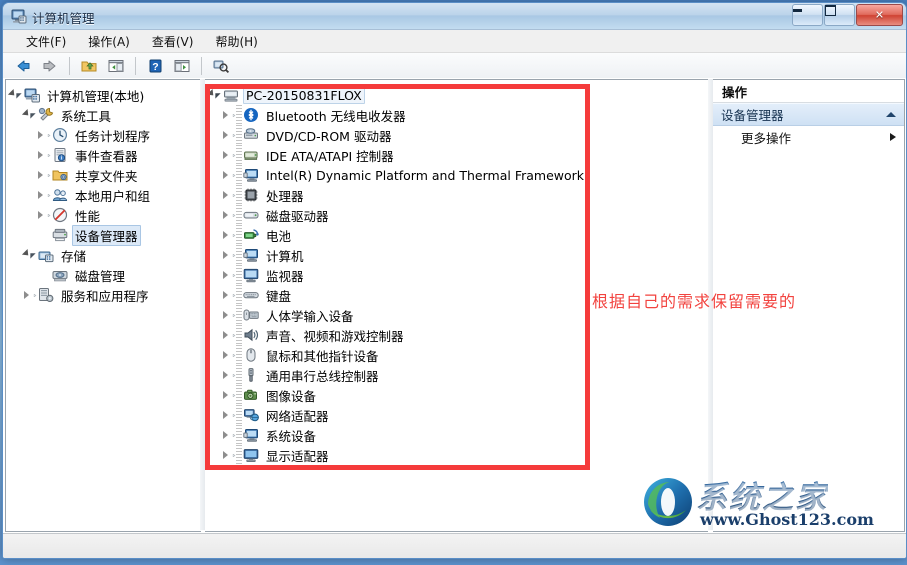 The height and width of the screenshot is (565, 907). What do you see at coordinates (456, 455) in the screenshot?
I see `device-category-row: 显示适配器` at bounding box center [456, 455].